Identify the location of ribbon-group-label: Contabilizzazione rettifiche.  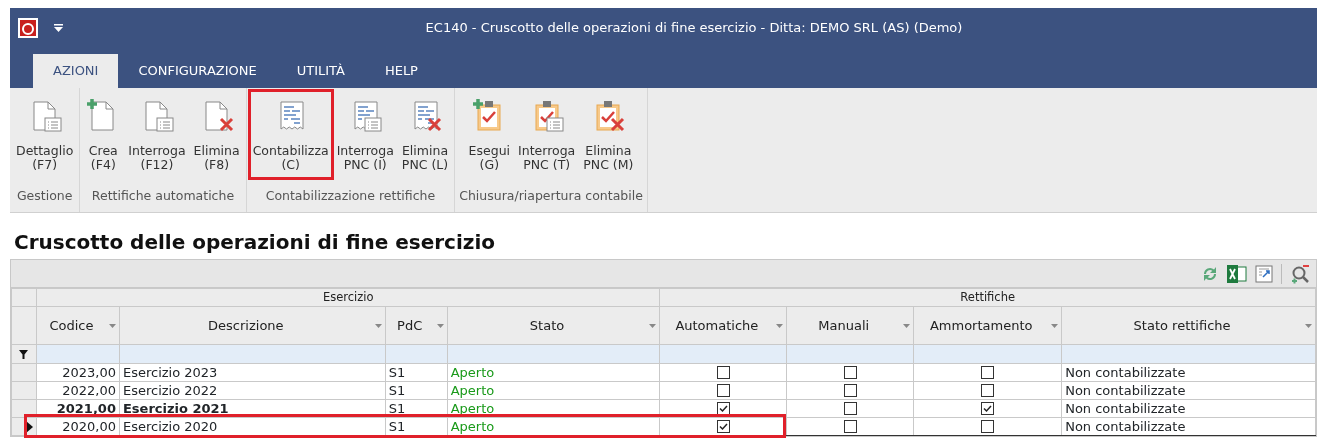
(350, 196).